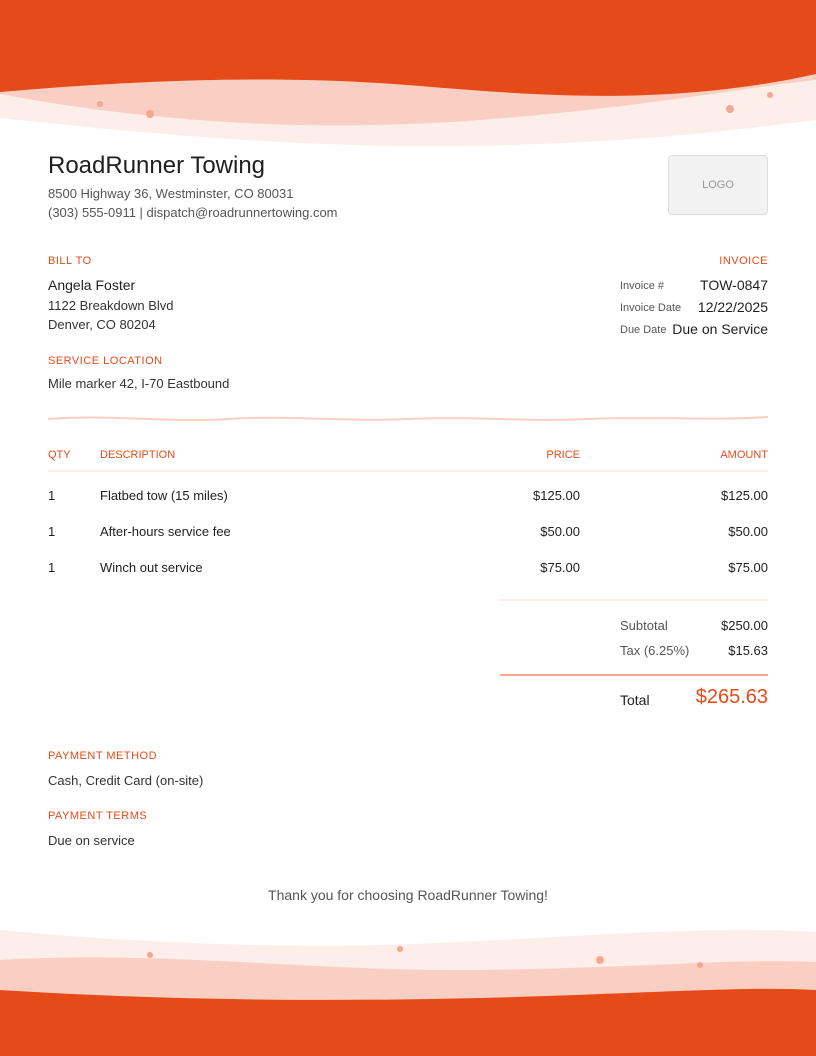 Image resolution: width=816 pixels, height=1056 pixels. I want to click on company-name: RoadRunner Towing, so click(157, 165).